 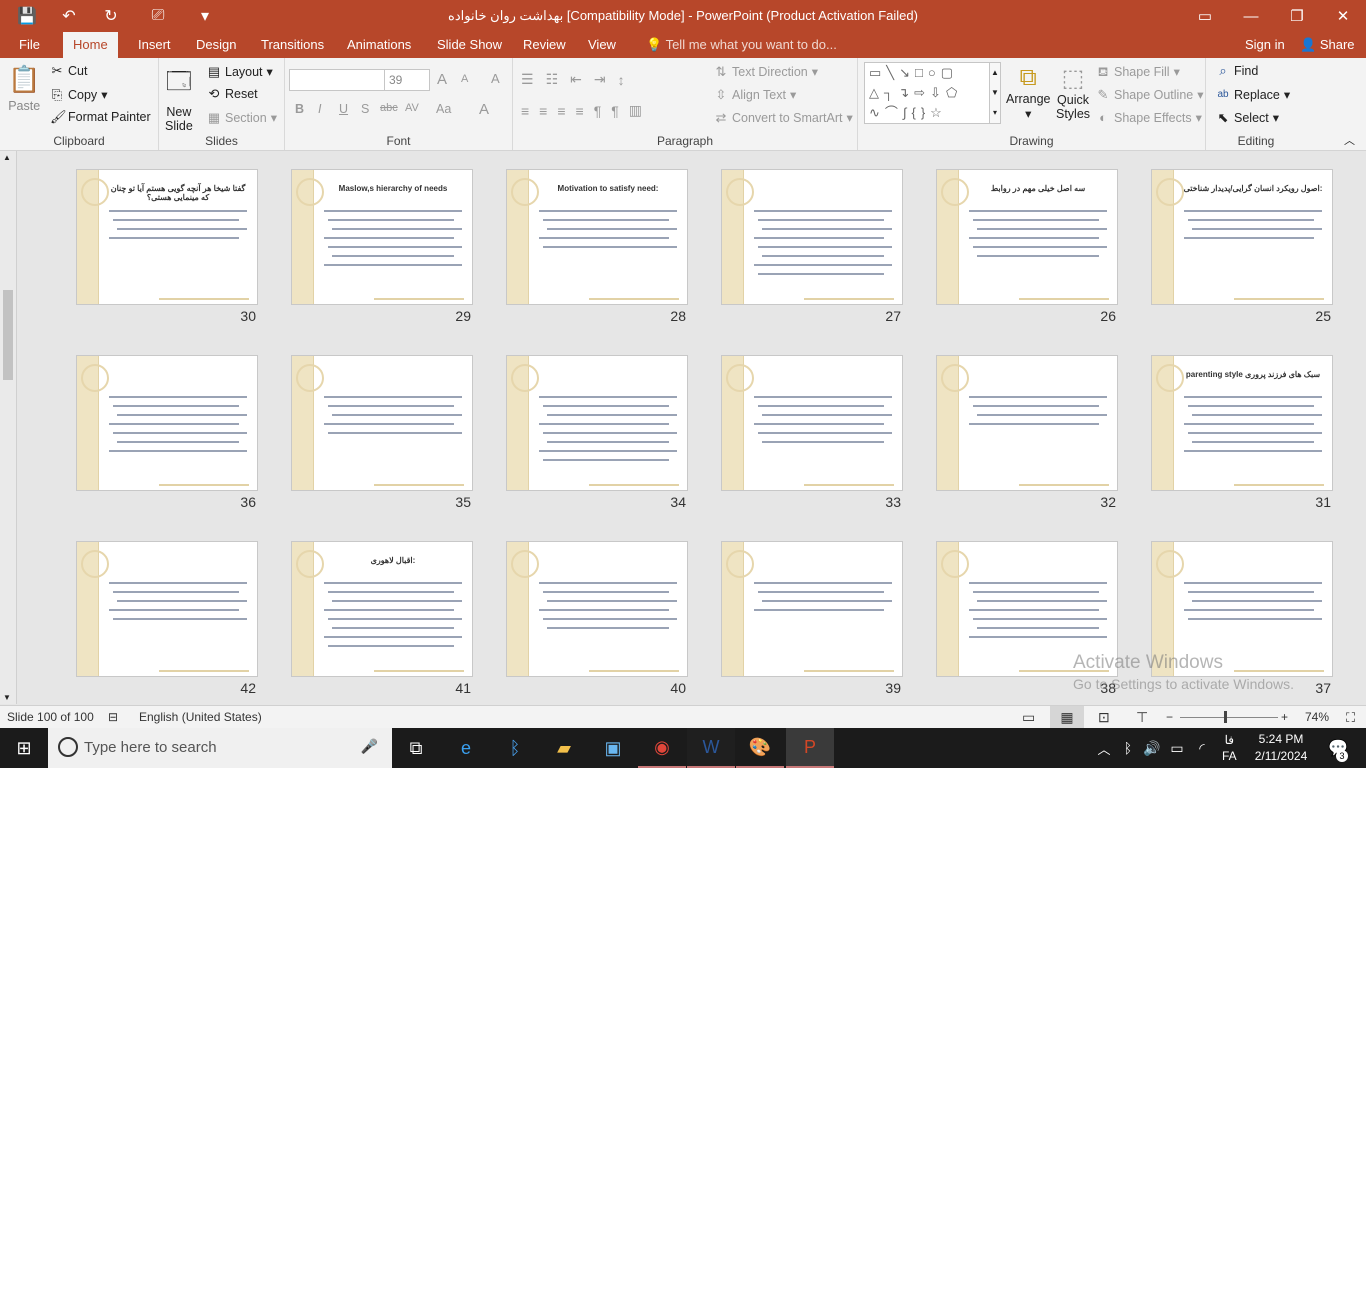 What do you see at coordinates (613, 748) in the screenshot?
I see `computer-icon: ▣` at bounding box center [613, 748].